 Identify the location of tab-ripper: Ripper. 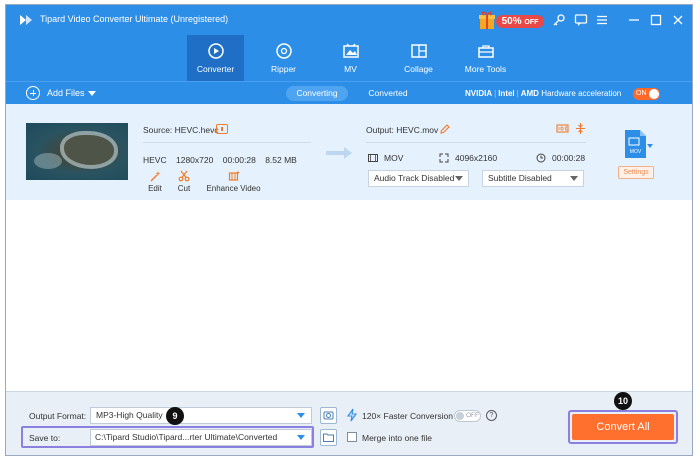
(283, 58).